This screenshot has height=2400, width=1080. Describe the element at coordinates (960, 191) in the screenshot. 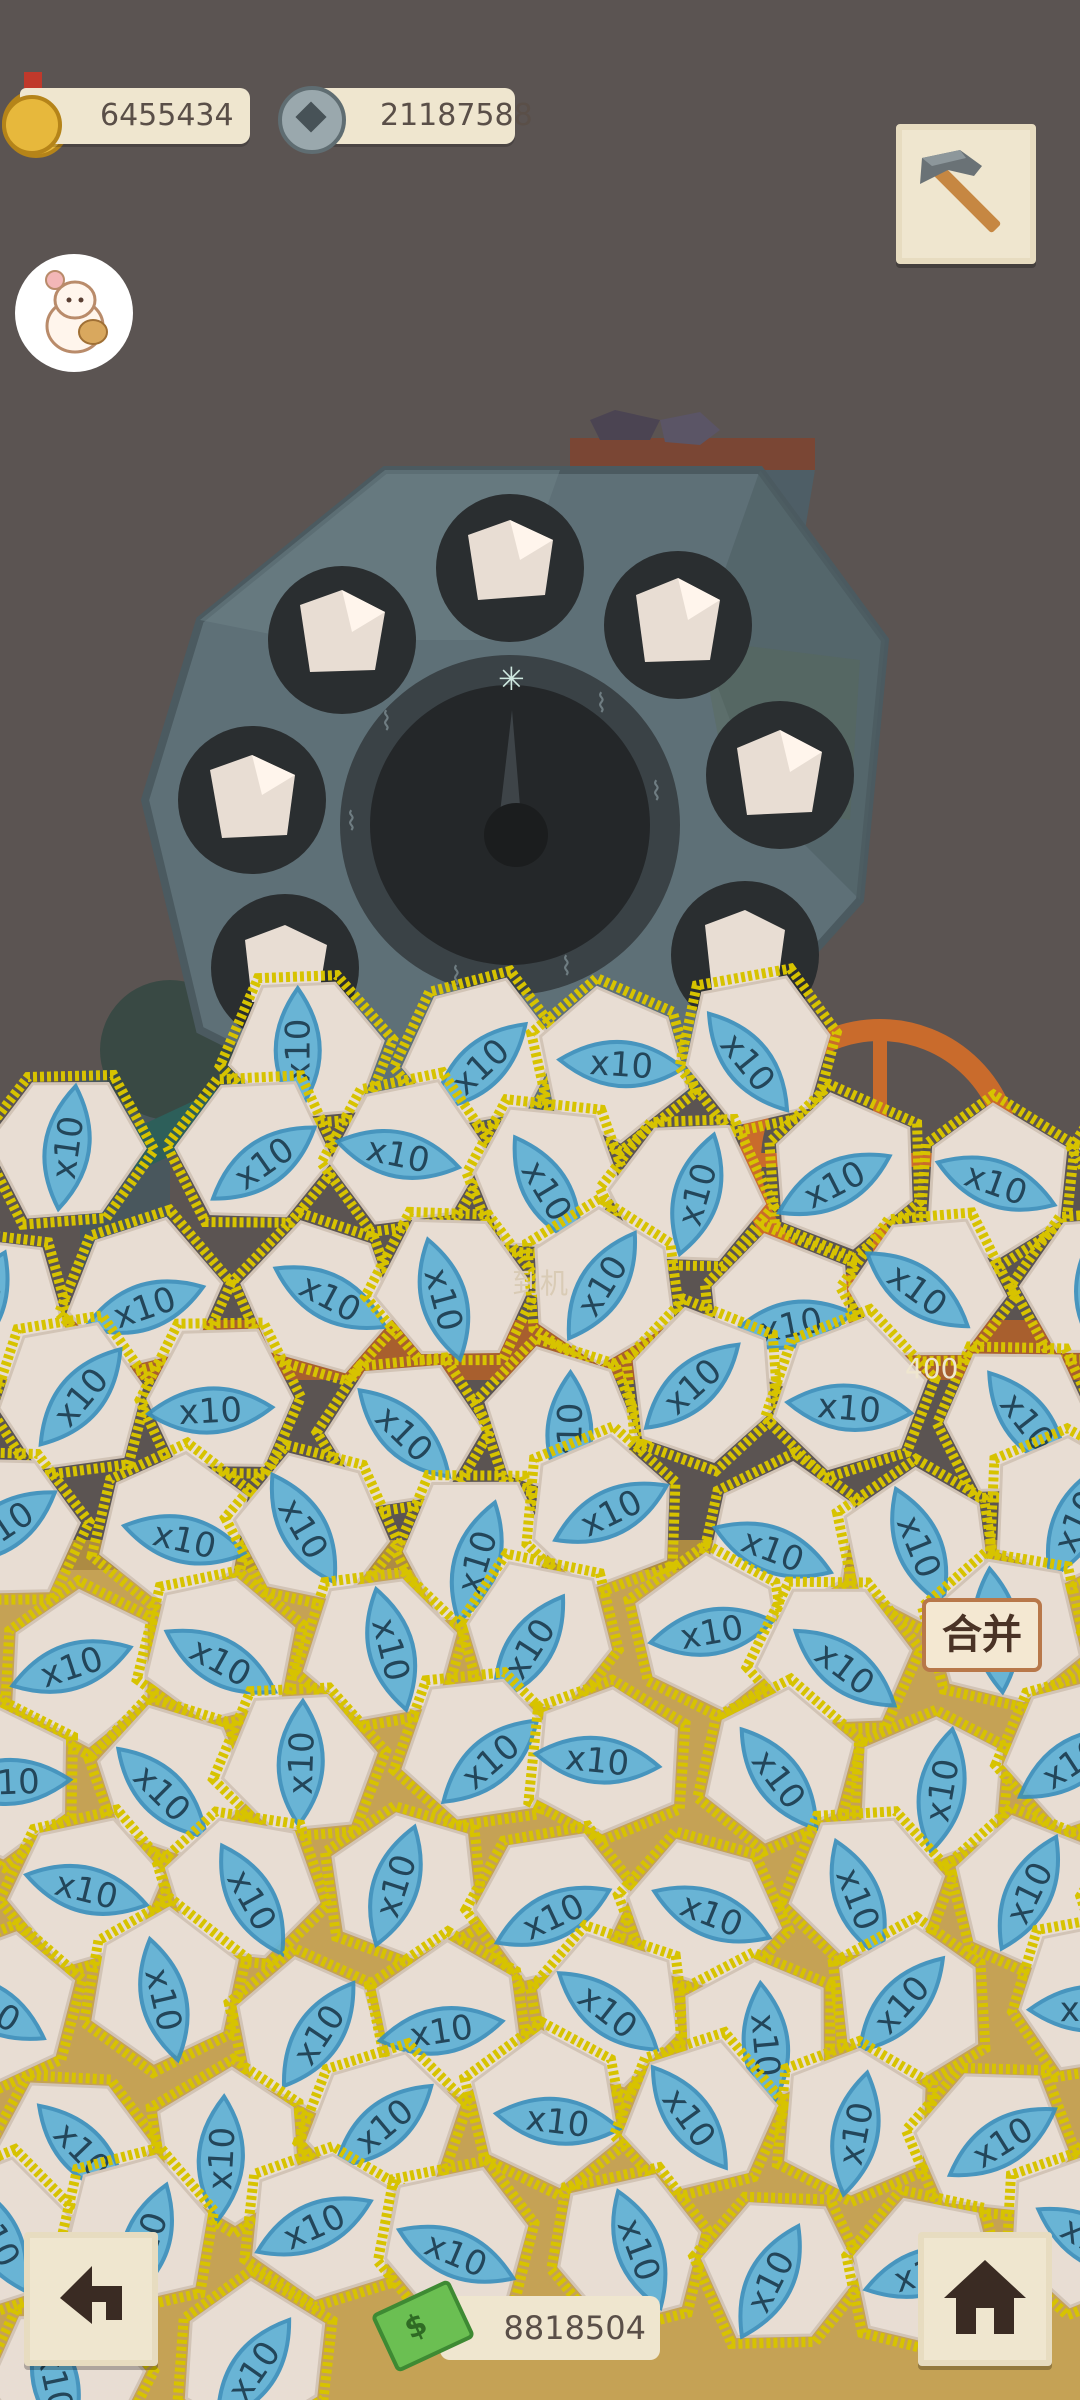

I see `pickaxe-icon` at that location.